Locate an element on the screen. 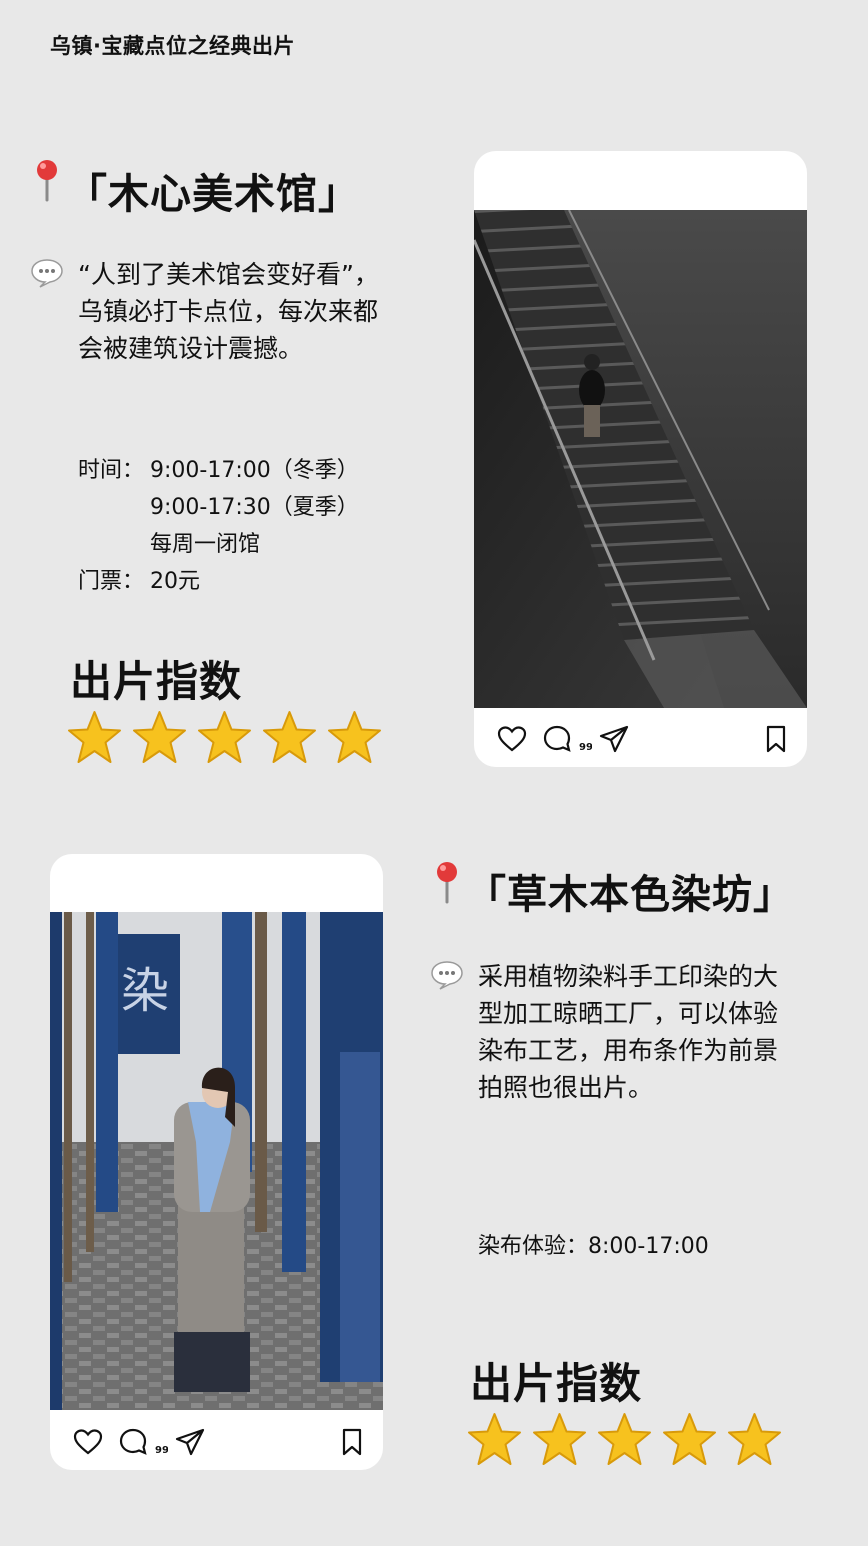 The height and width of the screenshot is (1546, 868). info-value: 每周一闭馆 is located at coordinates (205, 544).